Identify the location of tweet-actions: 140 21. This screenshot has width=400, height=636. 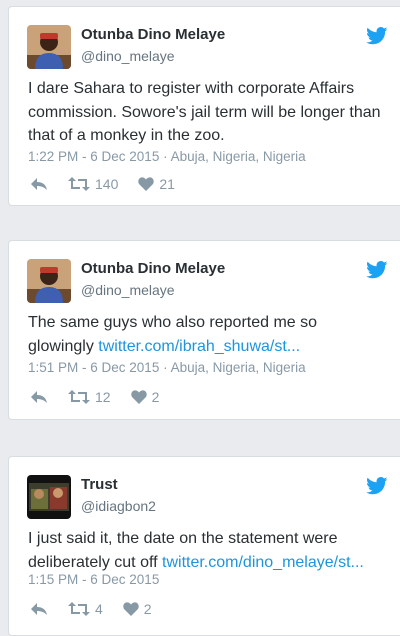
(112, 184).